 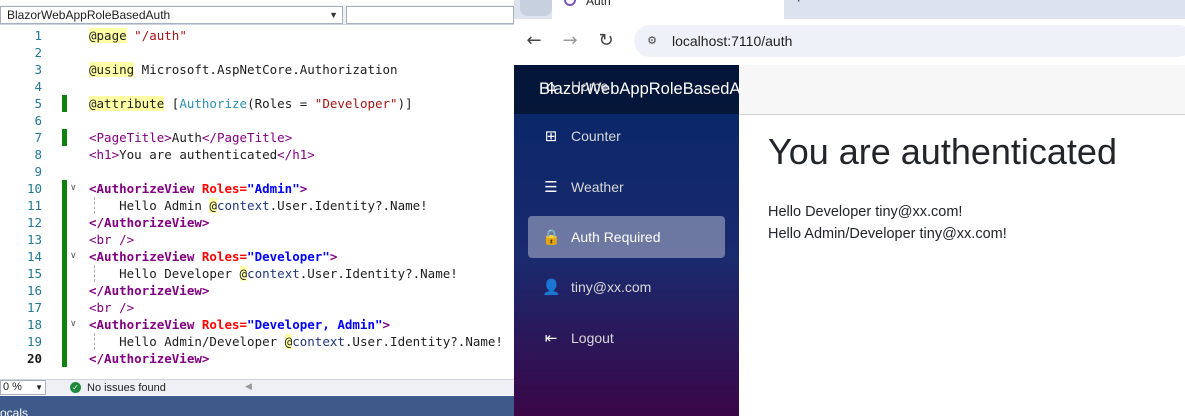 I want to click on nav-item-label: Weather, so click(x=597, y=187).